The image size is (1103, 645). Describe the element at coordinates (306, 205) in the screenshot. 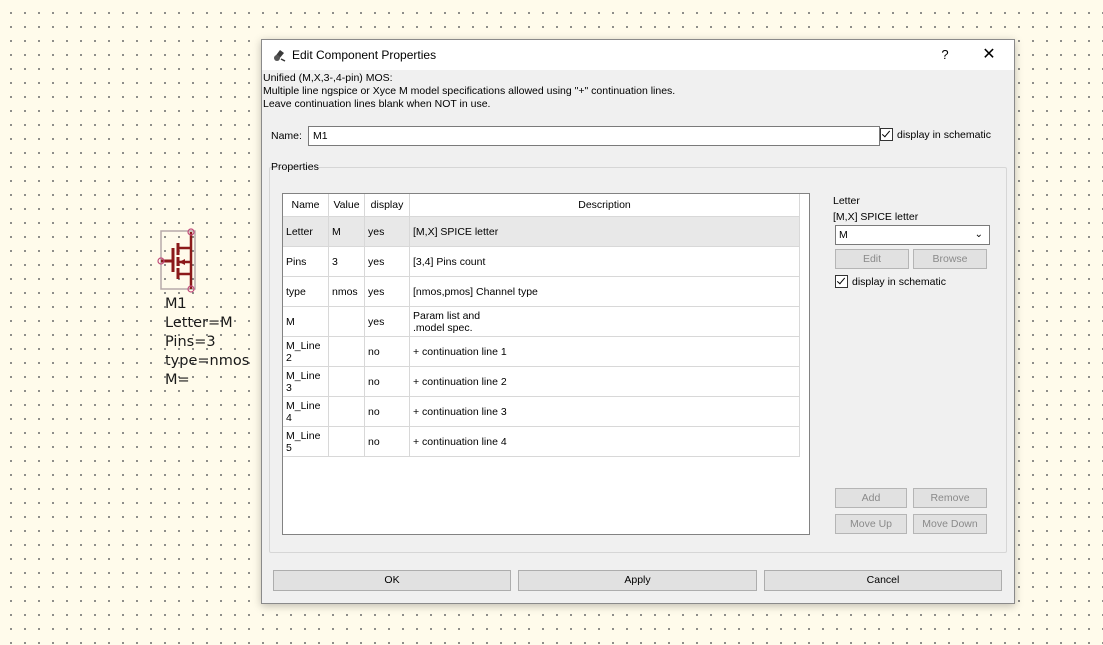

I see `header-name: Name` at that location.